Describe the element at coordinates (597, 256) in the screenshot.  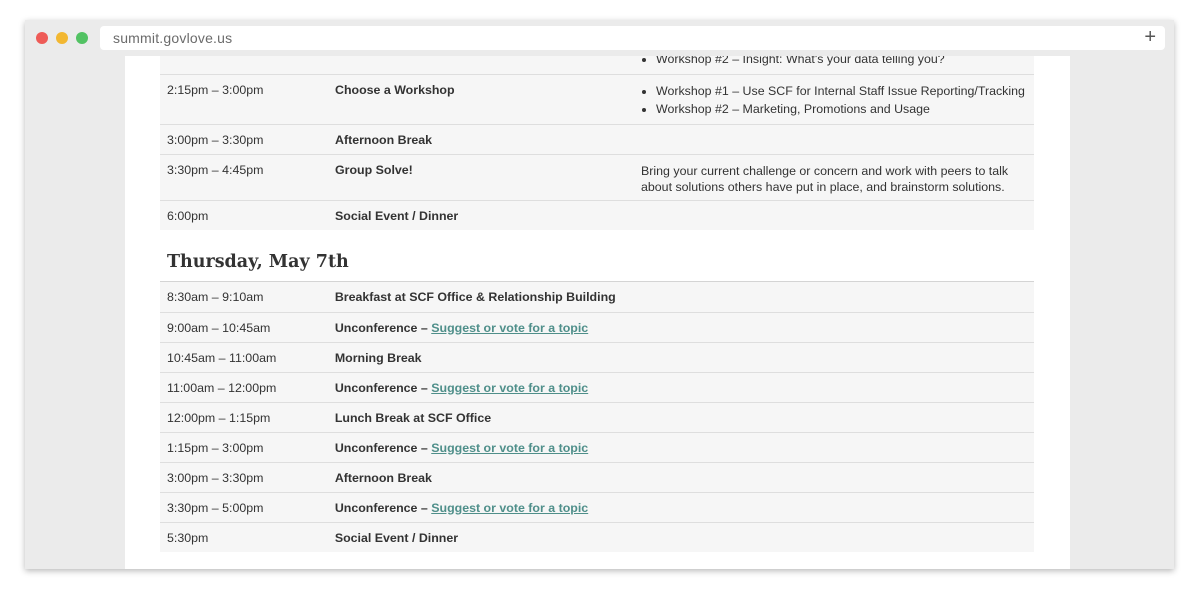
I see `day-heading: Thursday, May 7th` at that location.